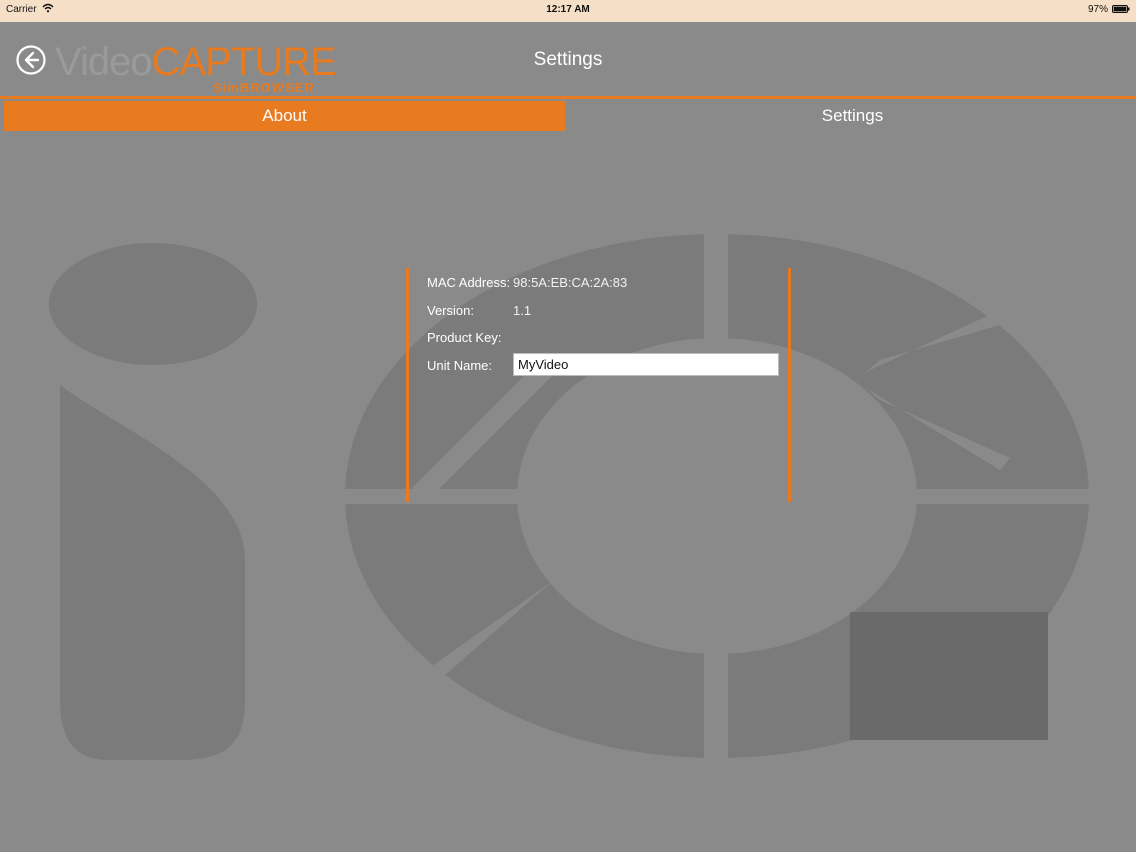 This screenshot has height=852, width=1136. What do you see at coordinates (264, 87) in the screenshot?
I see `logo-subtitle: SimBROWSER` at bounding box center [264, 87].